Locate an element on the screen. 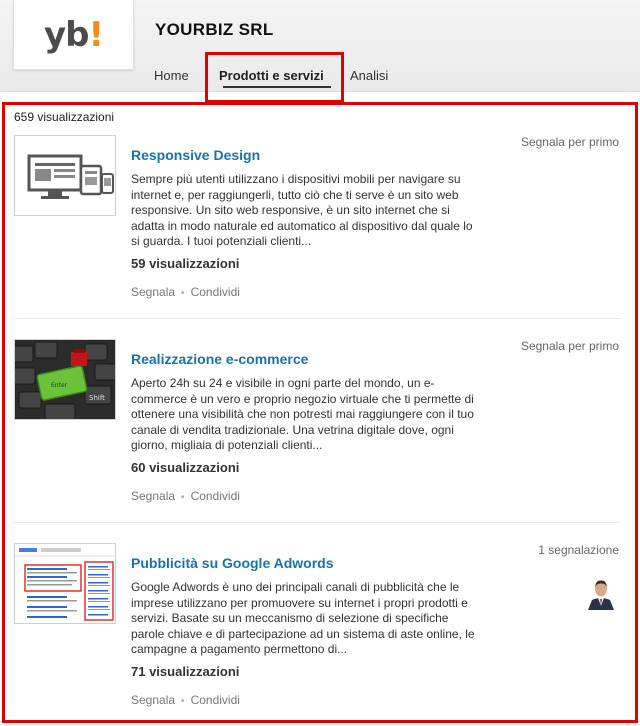  tab-analytics: Analisi is located at coordinates (368, 79).